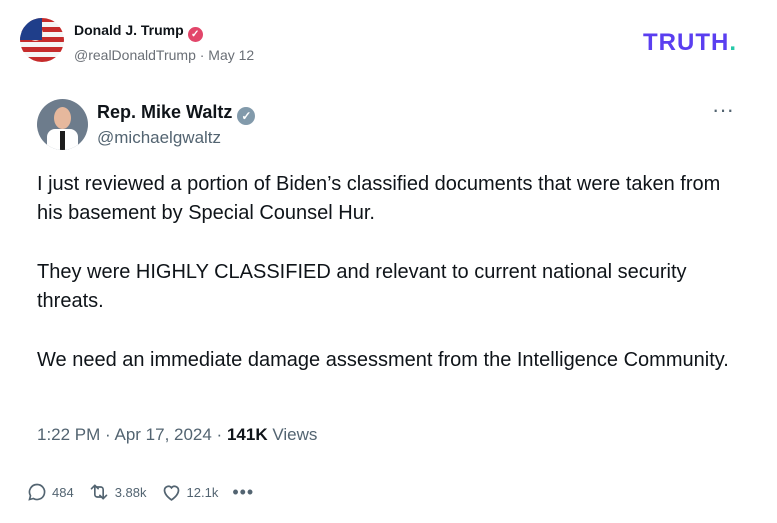 The width and height of the screenshot is (777, 523). I want to click on more-actions-icon: •••, so click(243, 492).